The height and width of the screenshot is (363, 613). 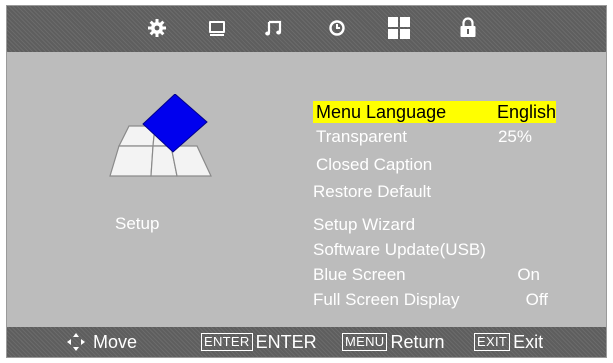 I want to click on tab-sound, so click(x=274, y=28).